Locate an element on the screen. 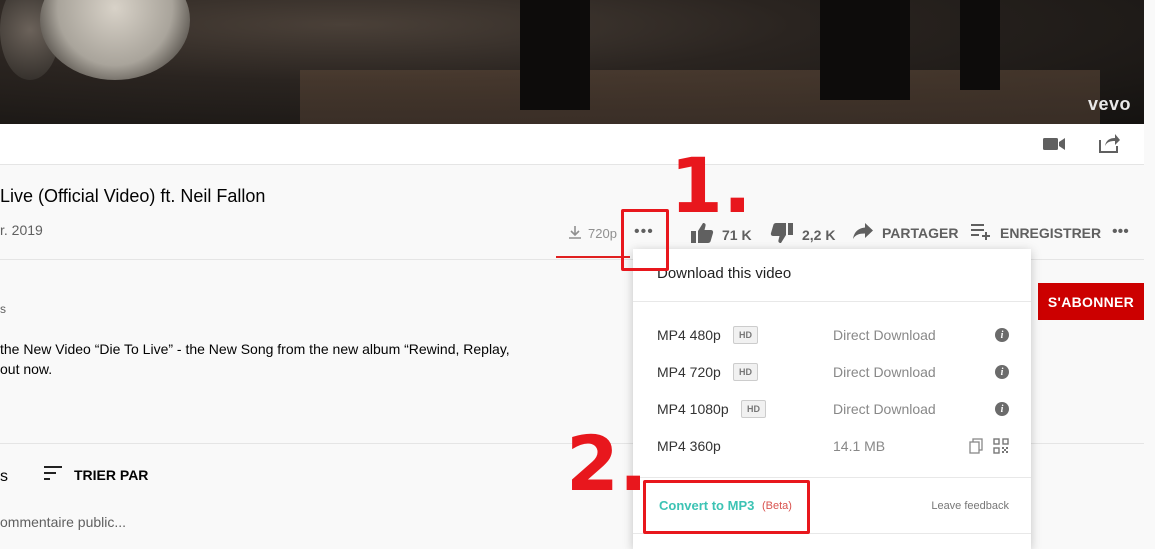 The height and width of the screenshot is (549, 1155). video-camera-icon is located at coordinates (1054, 144).